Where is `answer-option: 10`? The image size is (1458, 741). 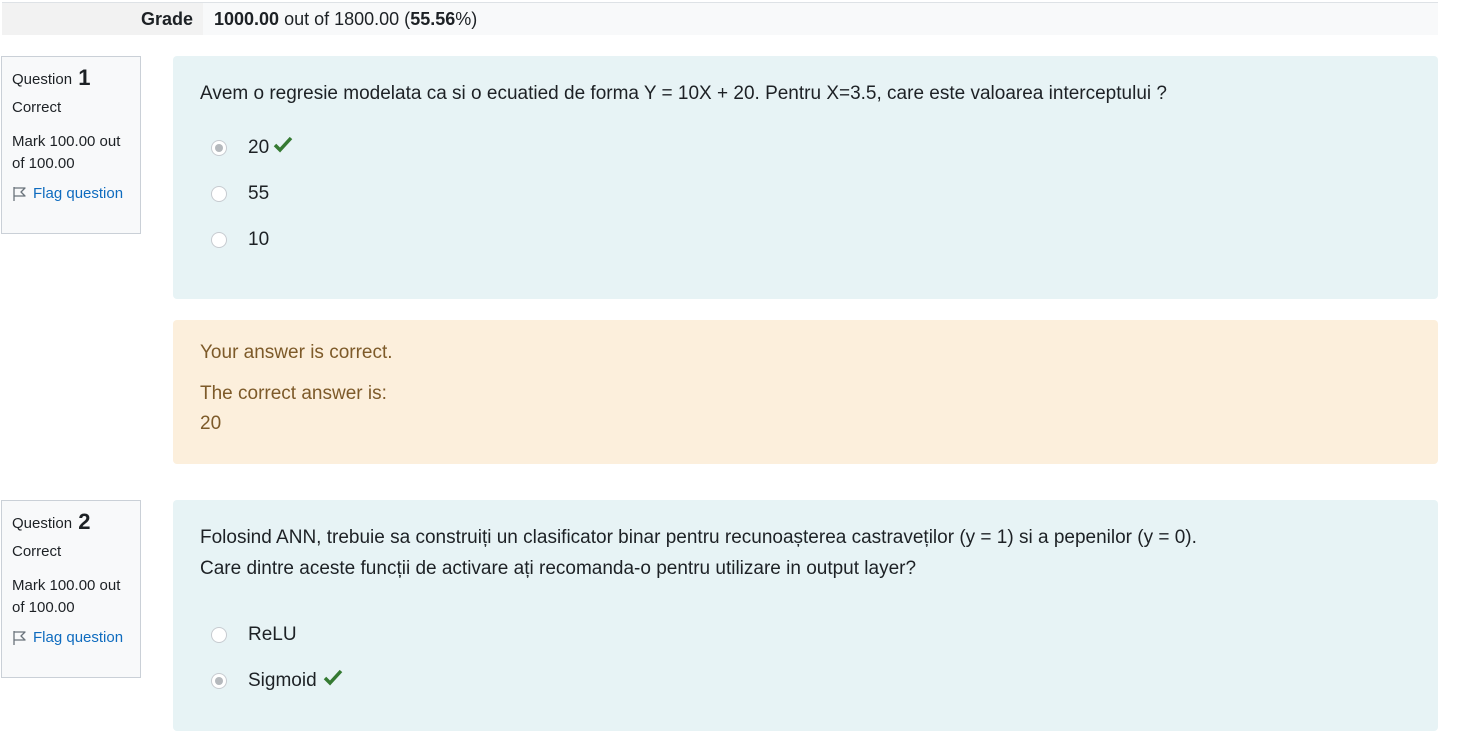 answer-option: 10 is located at coordinates (805, 240).